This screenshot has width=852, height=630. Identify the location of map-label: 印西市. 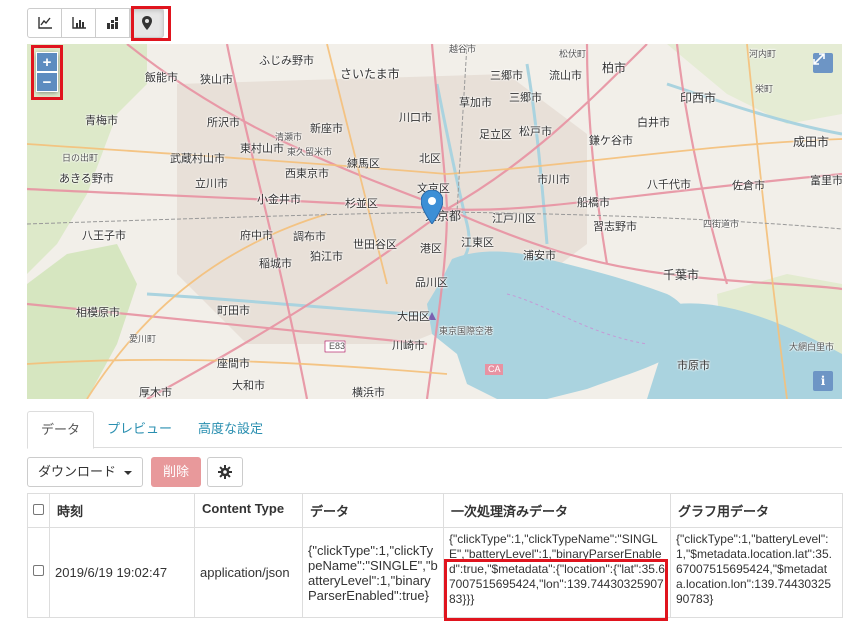
(698, 98).